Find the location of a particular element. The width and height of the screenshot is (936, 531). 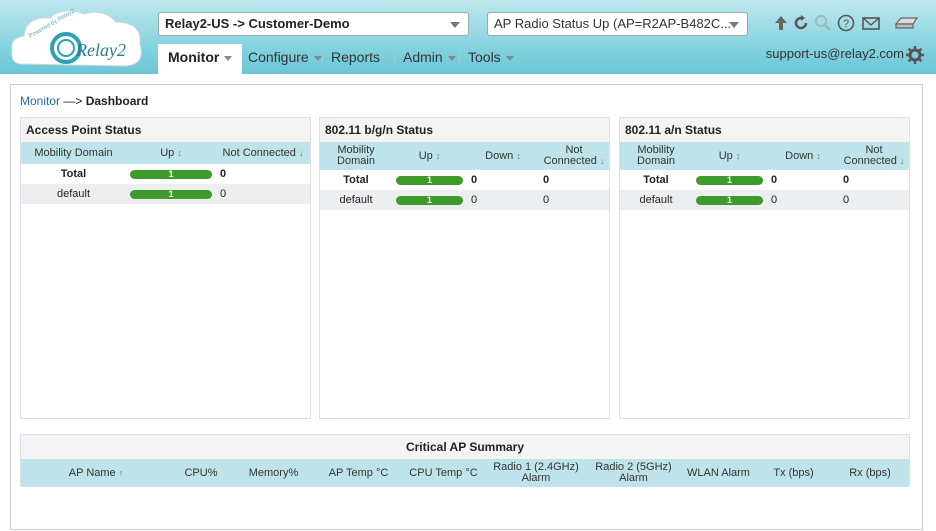

col-radio1-alarm: Radio 1 (2.4GHz) Alarm is located at coordinates (536, 473).